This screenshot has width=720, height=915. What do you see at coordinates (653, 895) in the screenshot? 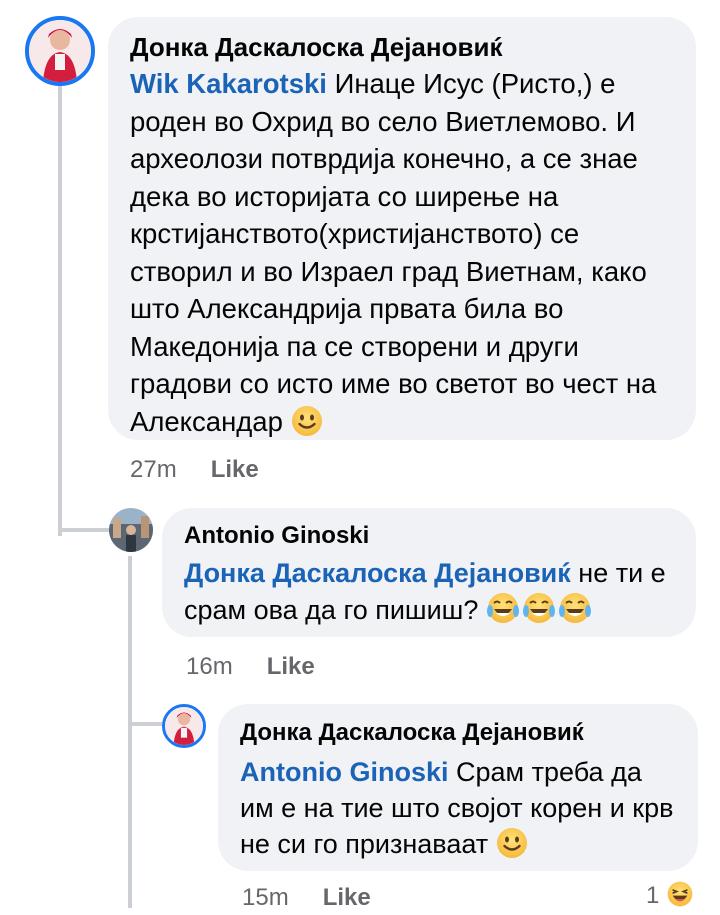
I see `reaction-count: 1` at bounding box center [653, 895].